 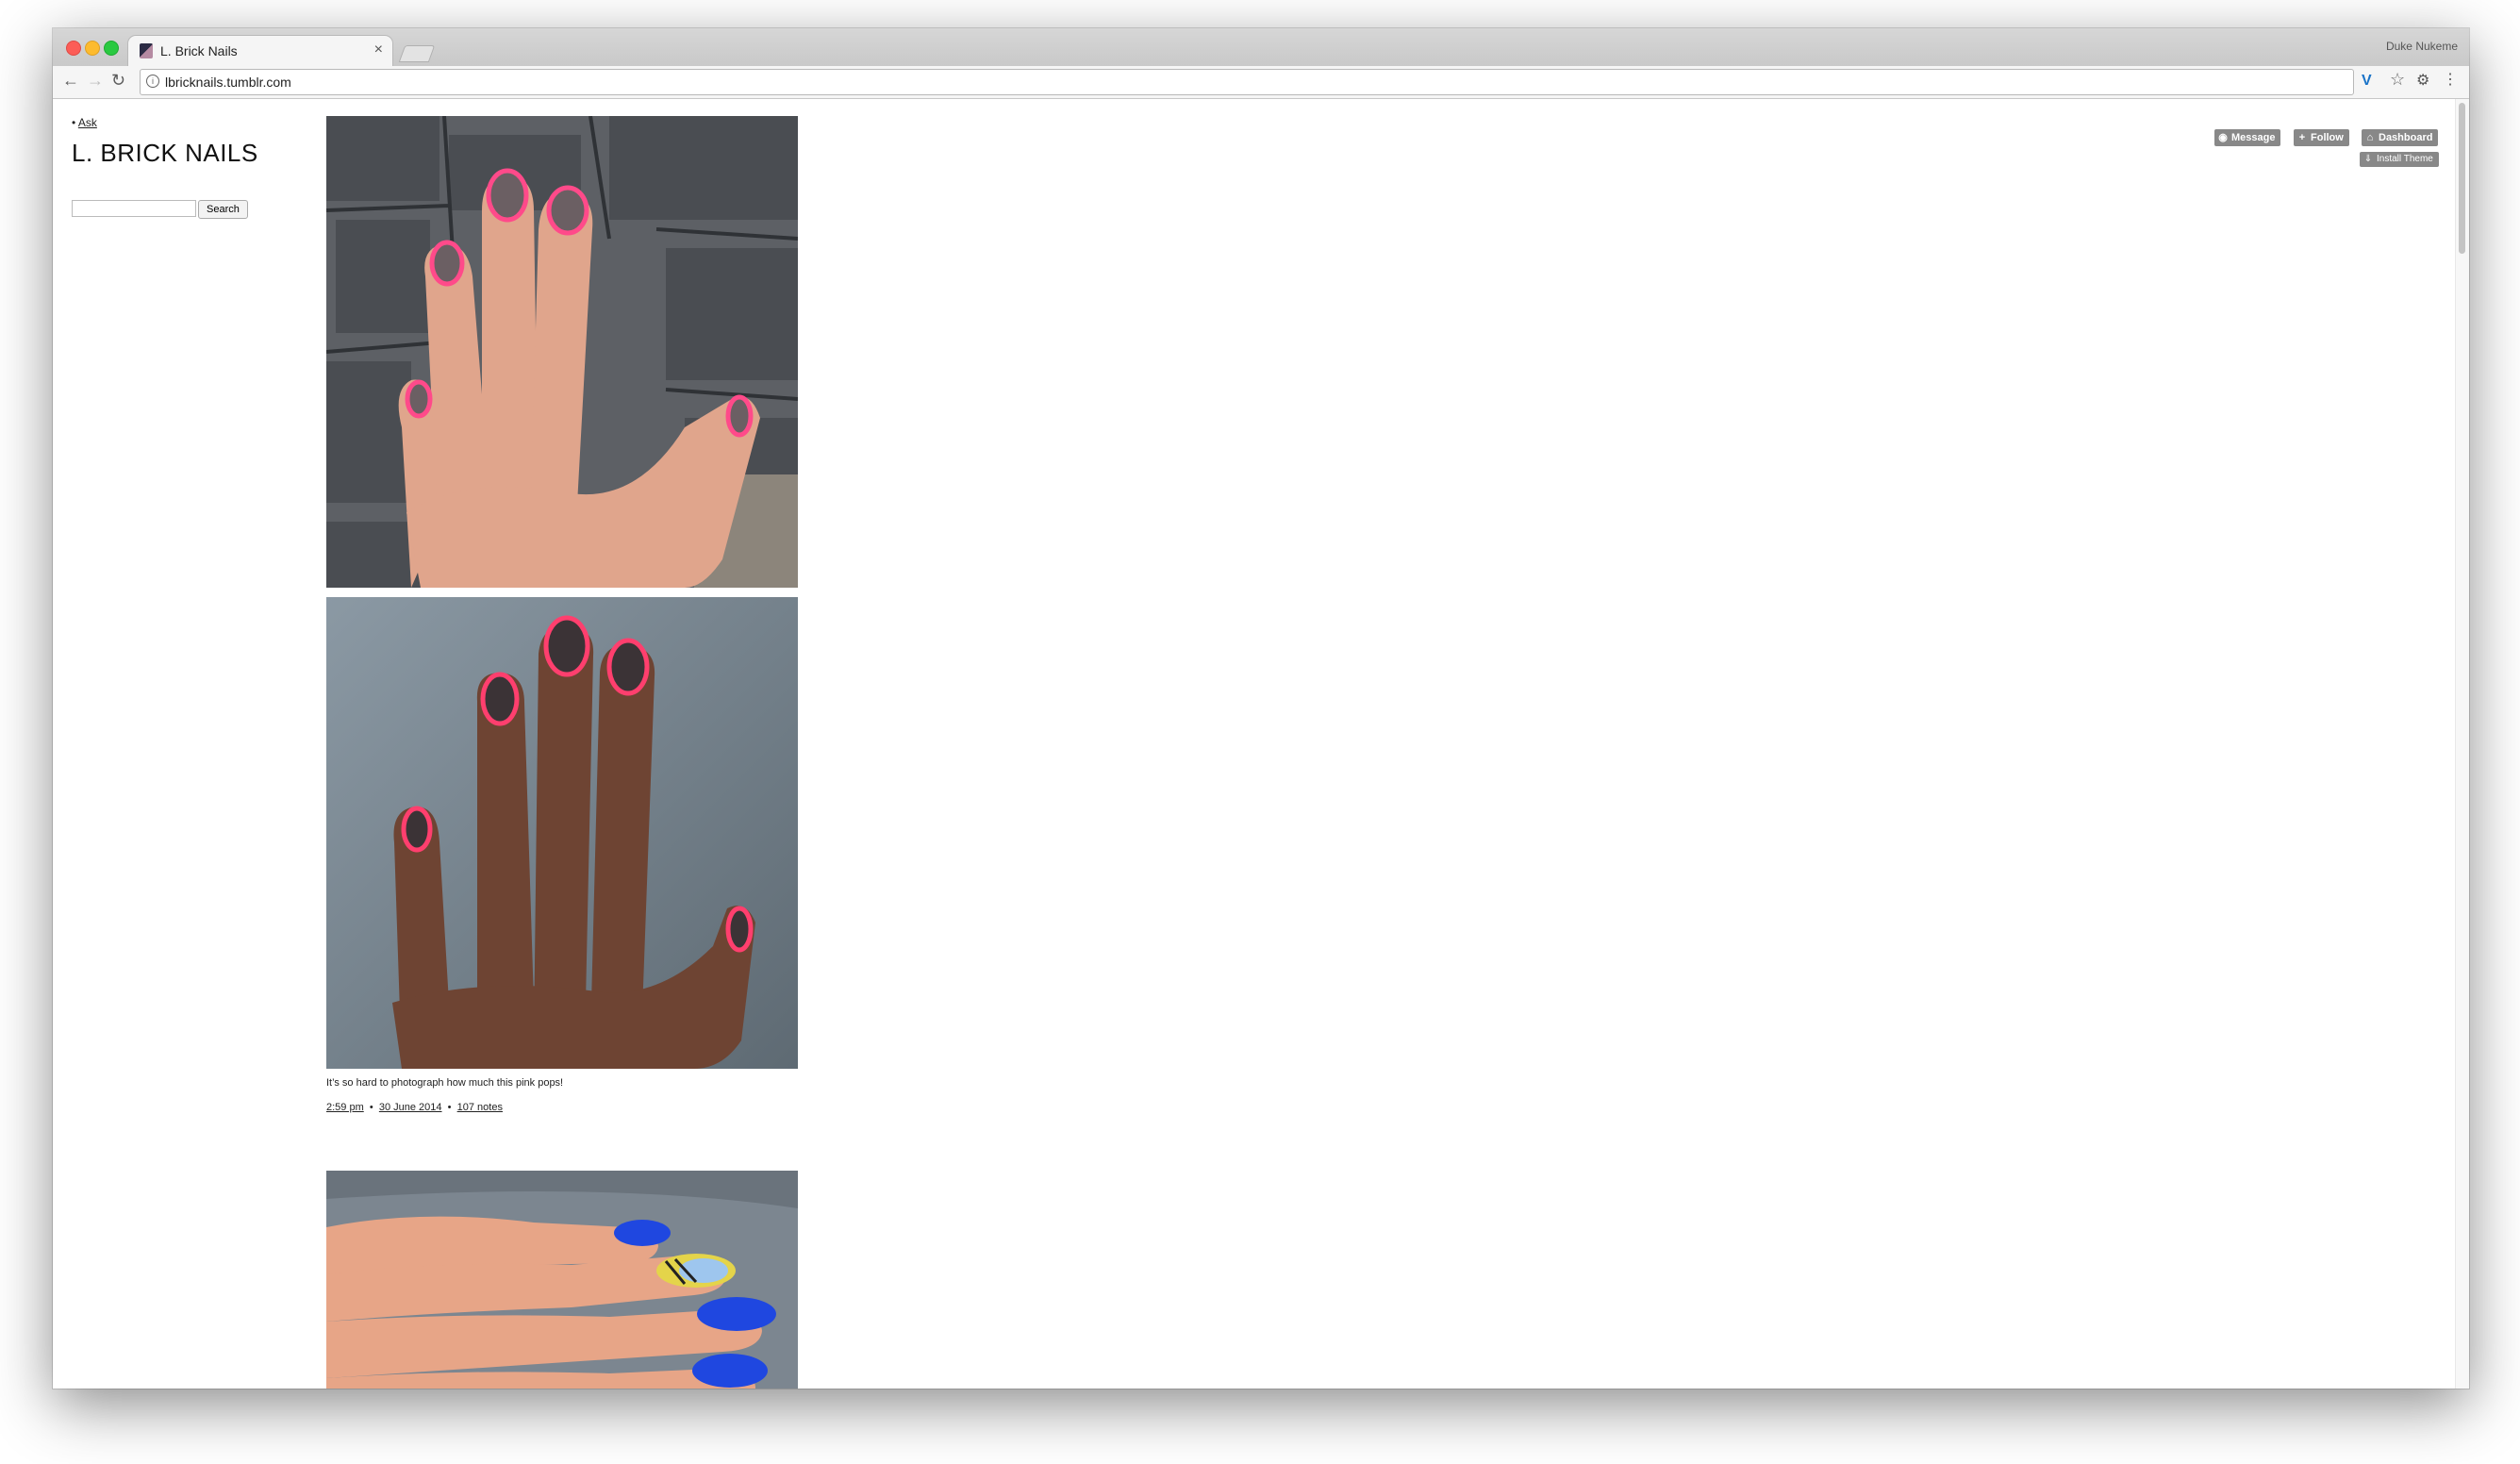 What do you see at coordinates (228, 82) in the screenshot?
I see `url-text: lbricknails.tumblr.com` at bounding box center [228, 82].